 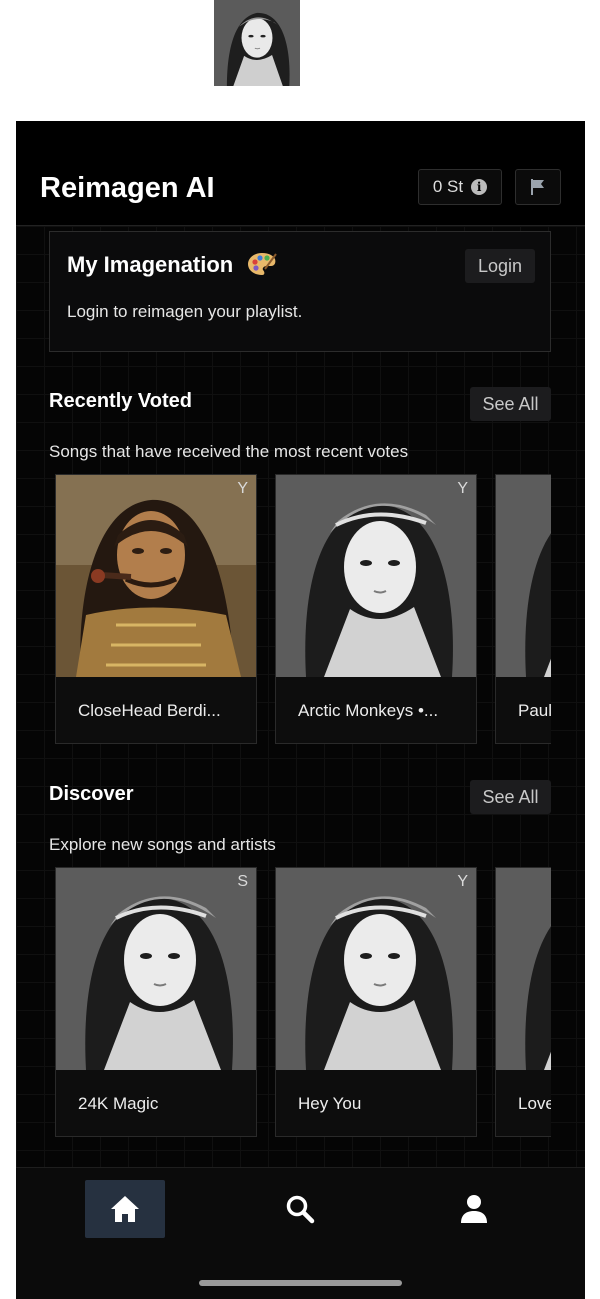 What do you see at coordinates (162, 844) in the screenshot?
I see `discover-subtitle: Explore new songs and artists` at bounding box center [162, 844].